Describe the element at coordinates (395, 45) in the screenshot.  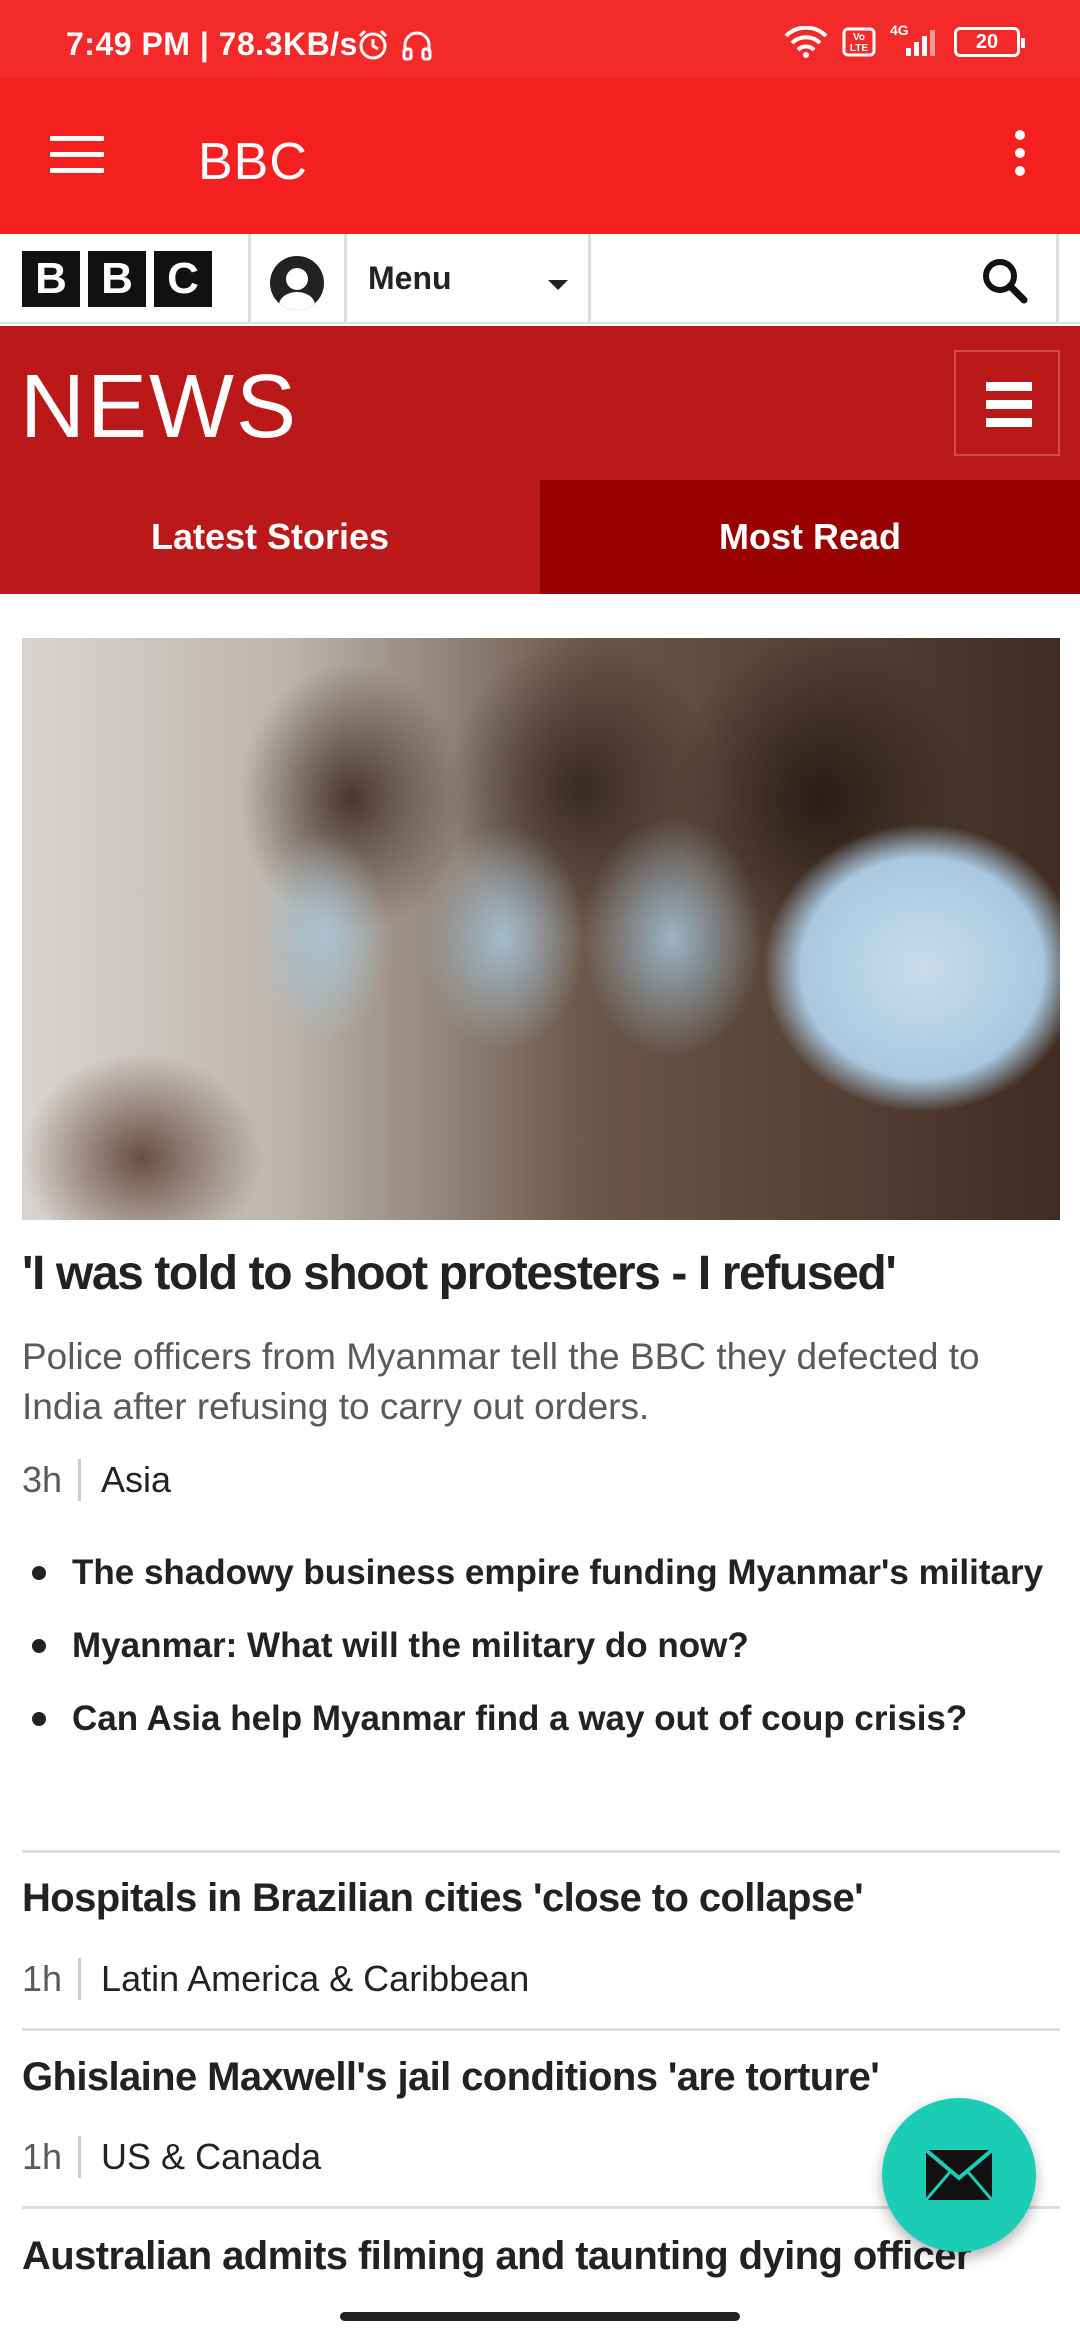
I see `status-icons-left` at that location.